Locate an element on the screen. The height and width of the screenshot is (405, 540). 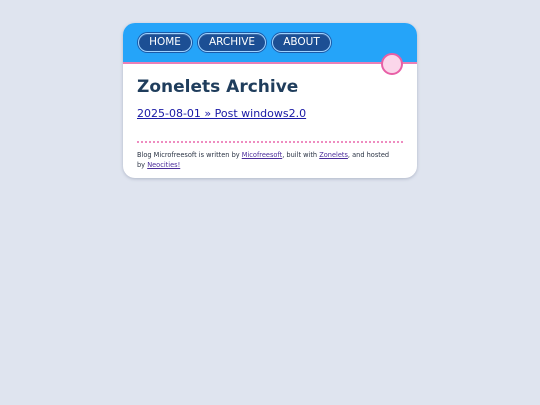
nav-about-button: ABOUT is located at coordinates (301, 42).